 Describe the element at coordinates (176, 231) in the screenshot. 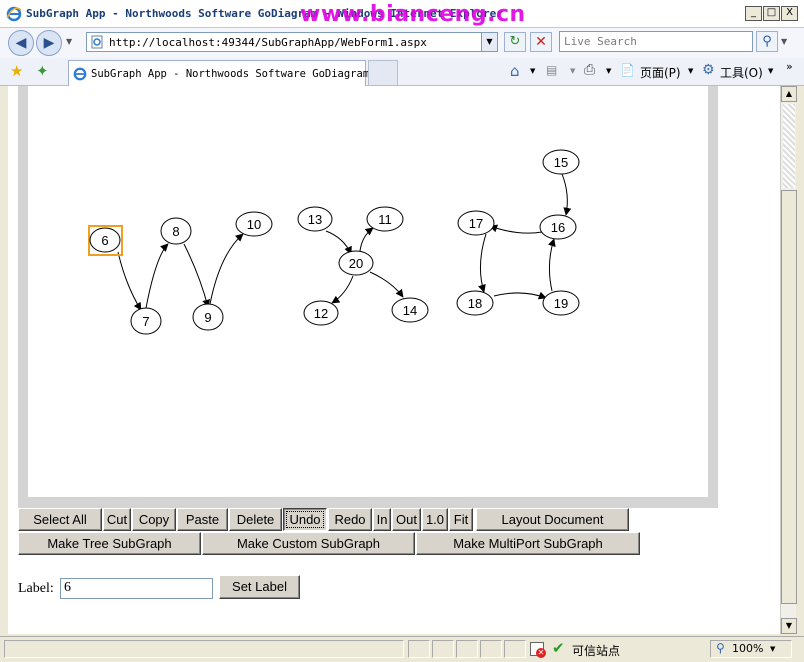

I see `node-8: 8` at that location.